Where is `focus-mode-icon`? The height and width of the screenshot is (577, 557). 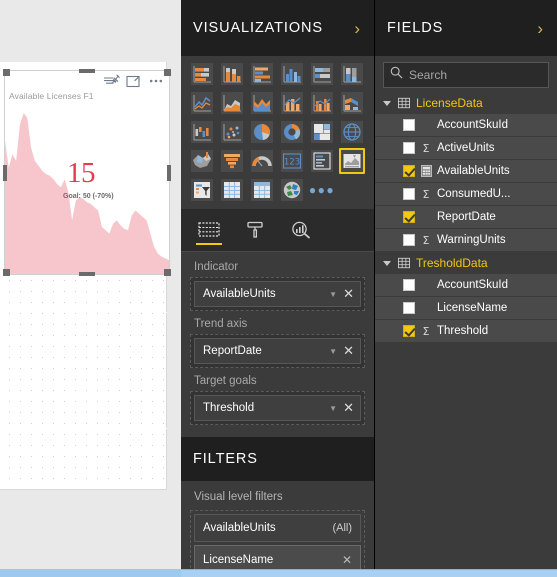
focus-mode-icon is located at coordinates (134, 81).